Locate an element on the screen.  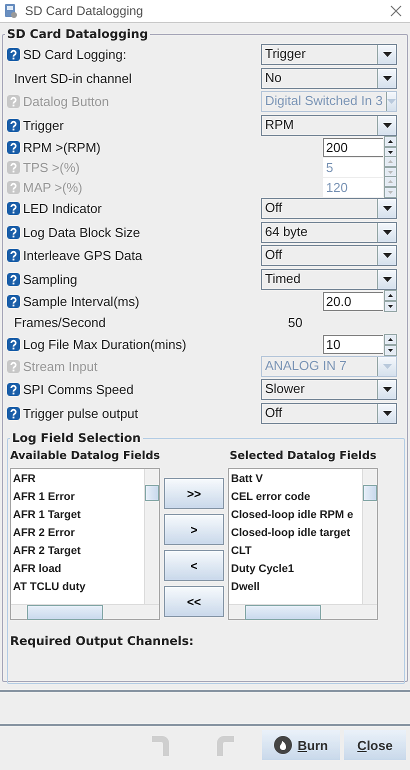
field-list: AFR AFR 1 Error AFR 1 Target AFR 2 Error AFR 2 Target AFR load AT TCLU duty is located at coordinates (85, 544).